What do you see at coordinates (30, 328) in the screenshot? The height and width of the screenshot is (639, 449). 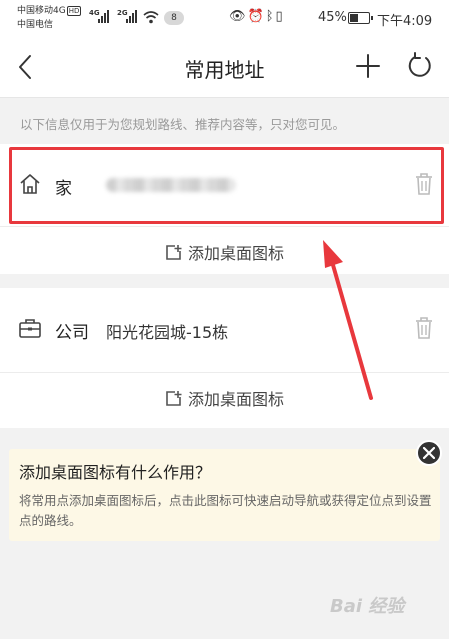 I see `briefcase-icon` at bounding box center [30, 328].